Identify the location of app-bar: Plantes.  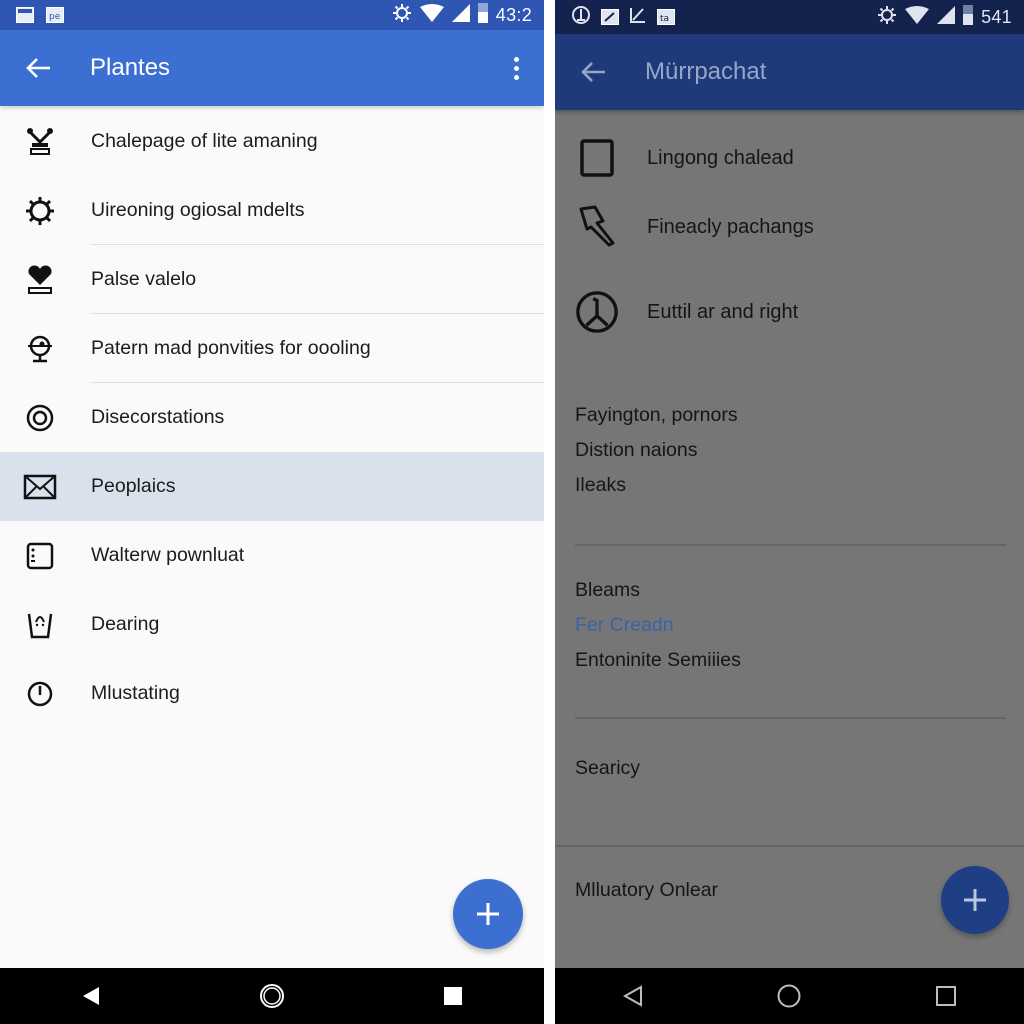
(272, 68).